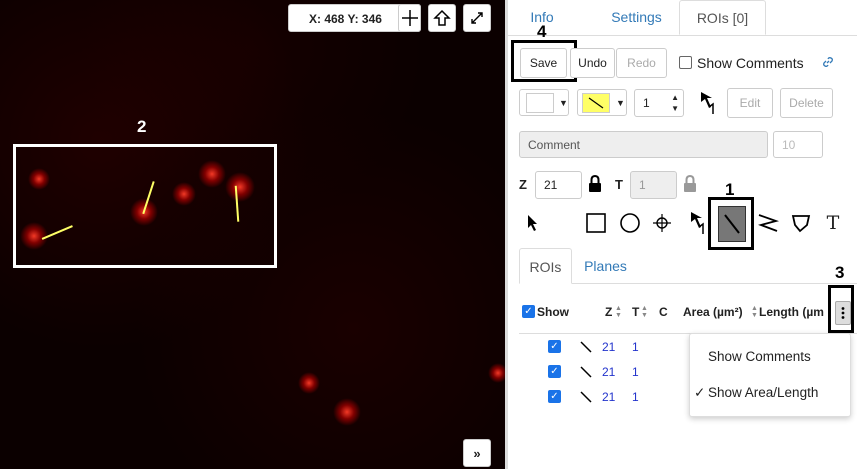  What do you see at coordinates (685, 62) in the screenshot?
I see `show-comments-checkbox` at bounding box center [685, 62].